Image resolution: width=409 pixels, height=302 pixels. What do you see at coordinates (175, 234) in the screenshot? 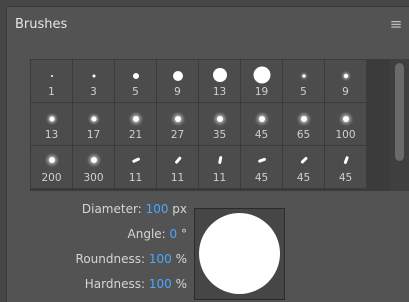
I see `angle-value: 0` at bounding box center [175, 234].